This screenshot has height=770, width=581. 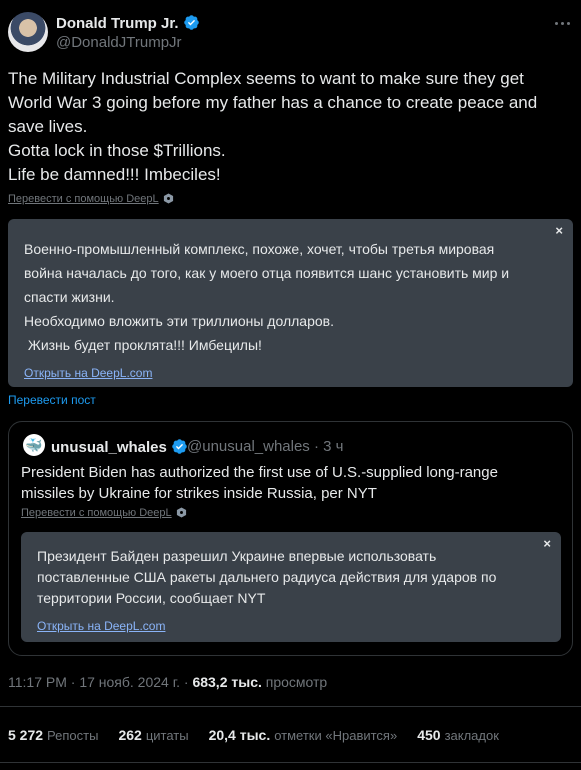 What do you see at coordinates (28, 32) in the screenshot?
I see `author-avatar` at bounding box center [28, 32].